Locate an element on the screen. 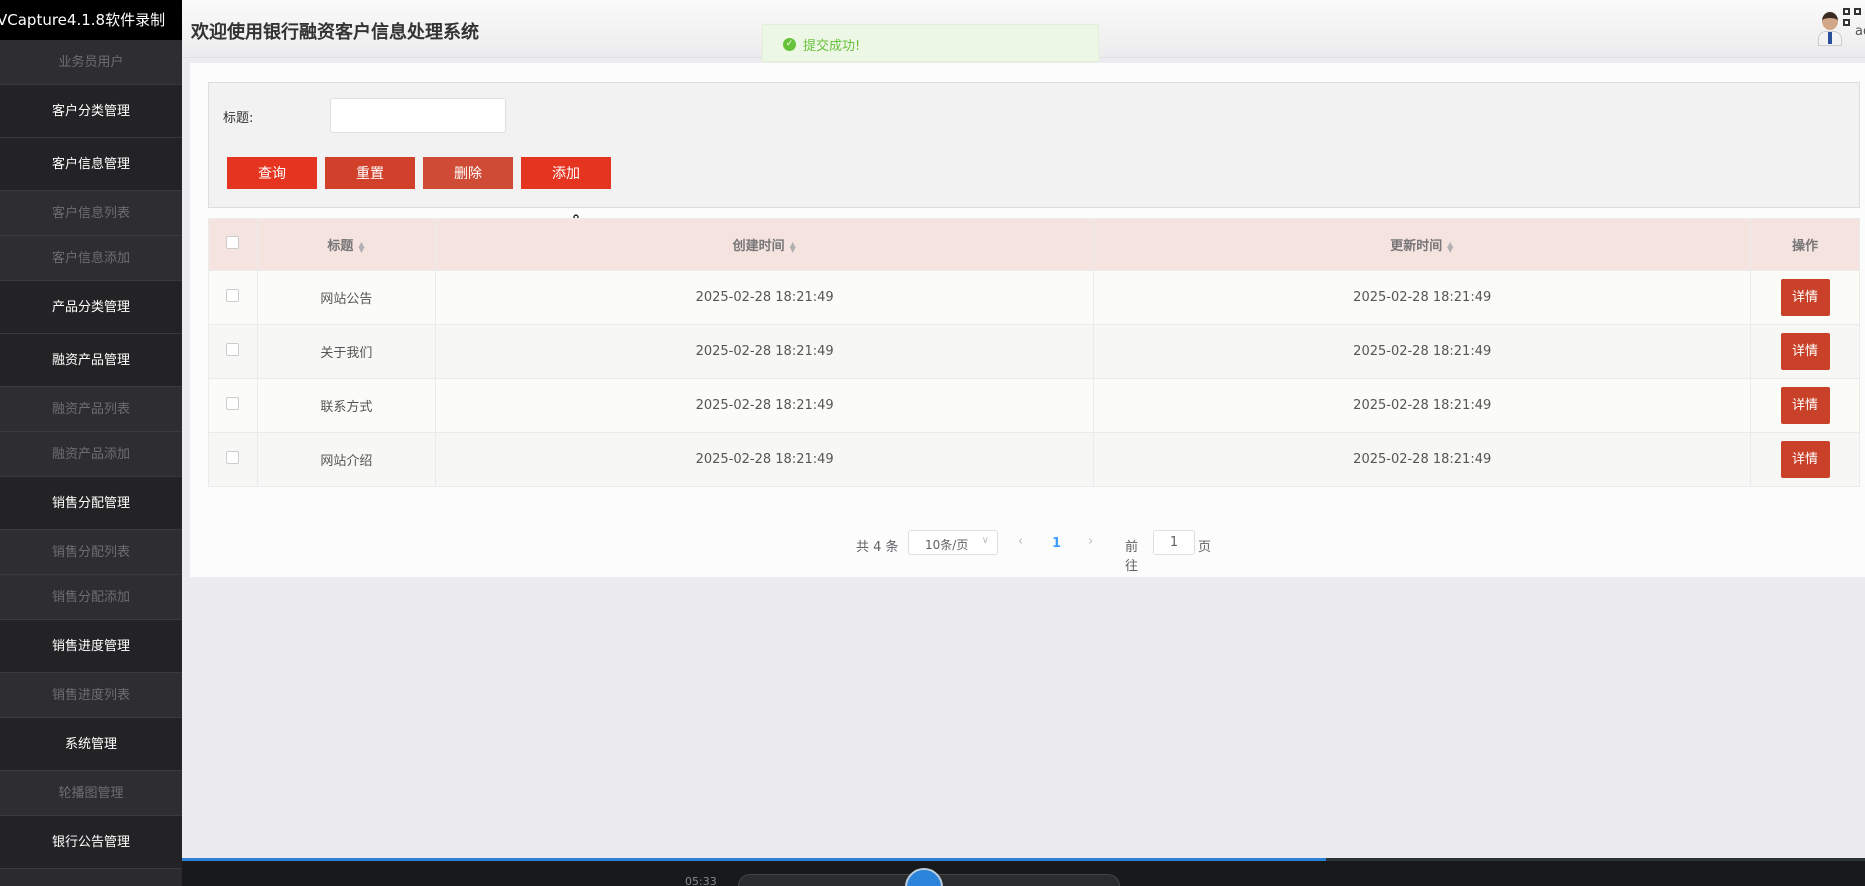  select-all-checkbox is located at coordinates (233, 242).